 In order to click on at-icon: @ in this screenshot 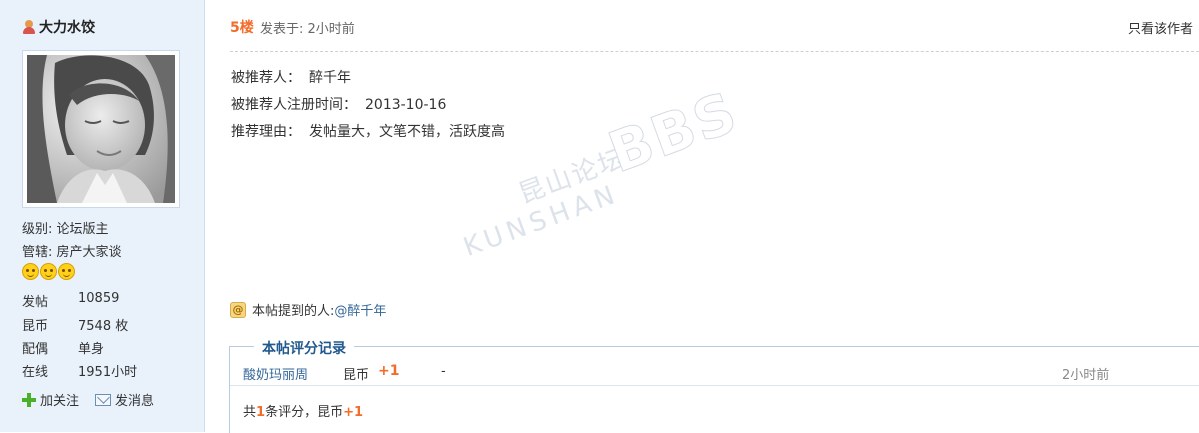, I will do `click(238, 309)`.